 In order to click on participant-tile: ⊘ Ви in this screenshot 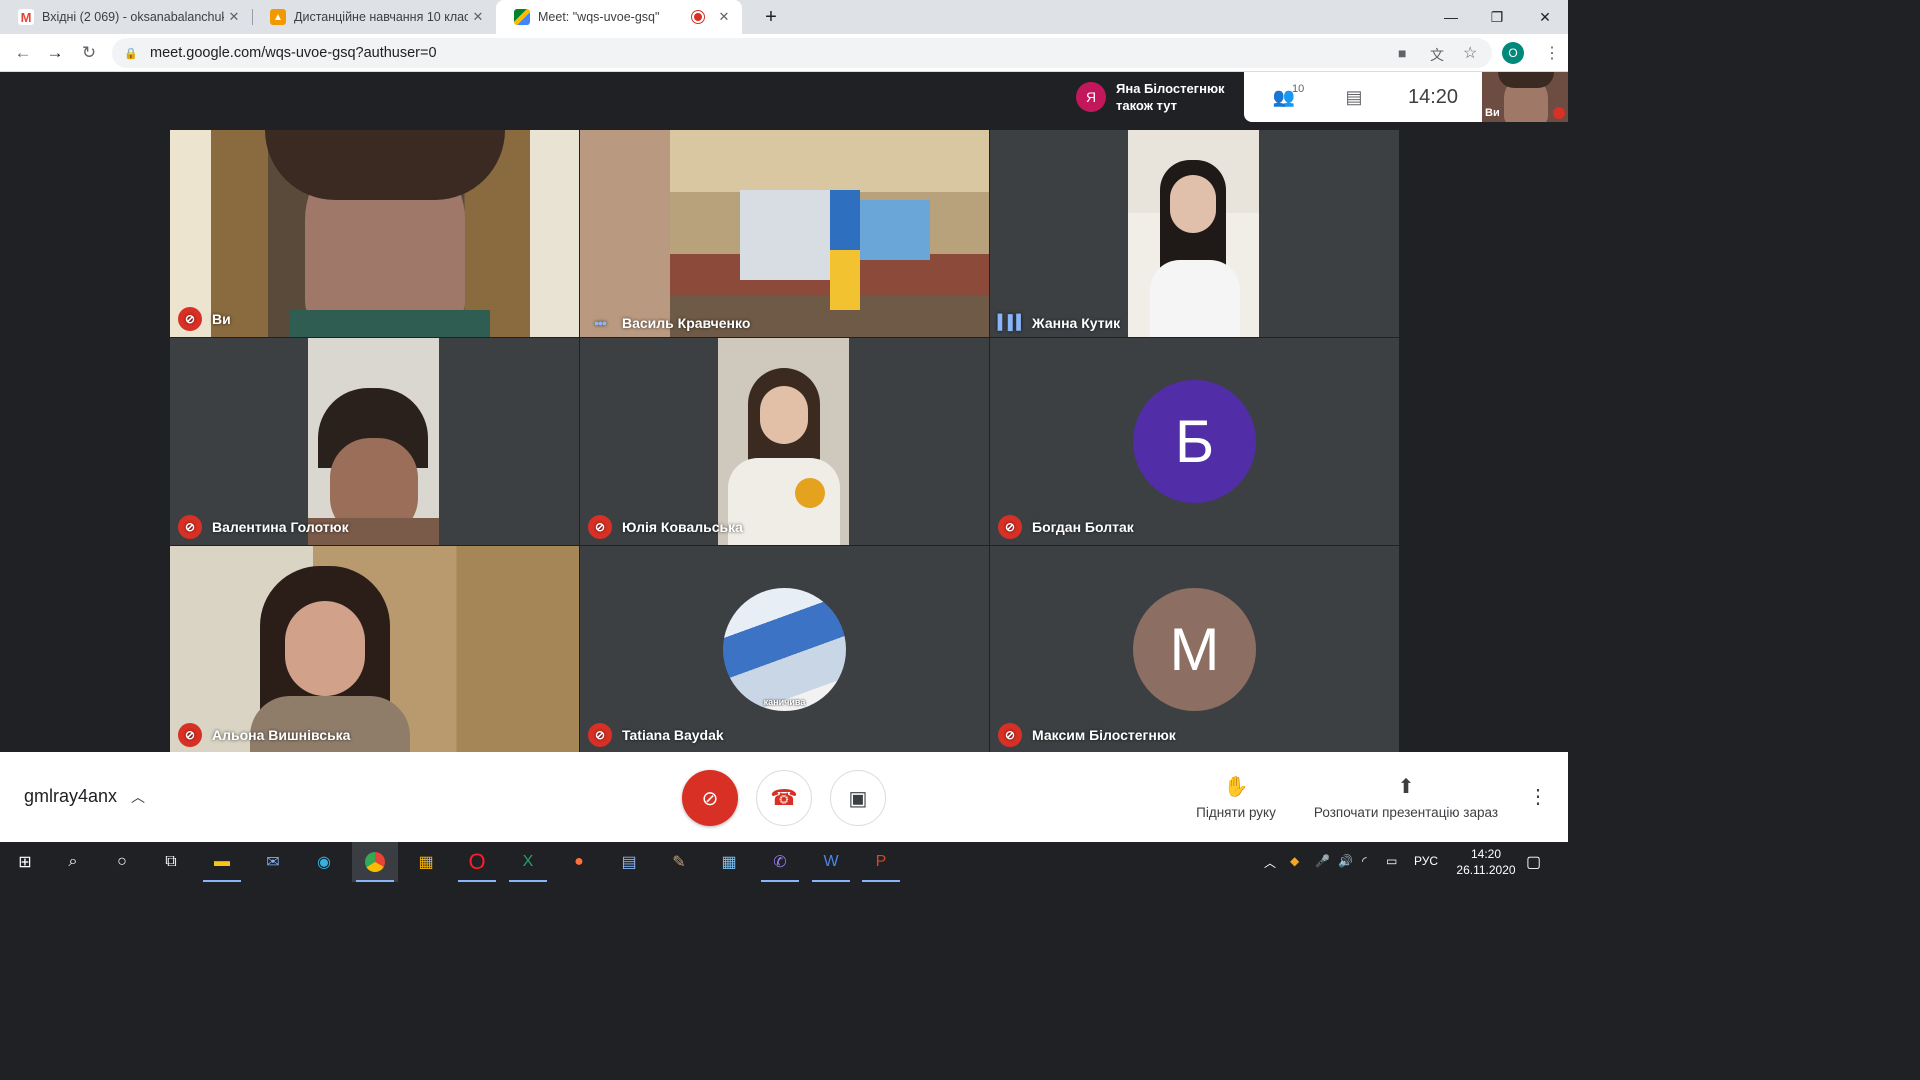, I will do `click(374, 233)`.